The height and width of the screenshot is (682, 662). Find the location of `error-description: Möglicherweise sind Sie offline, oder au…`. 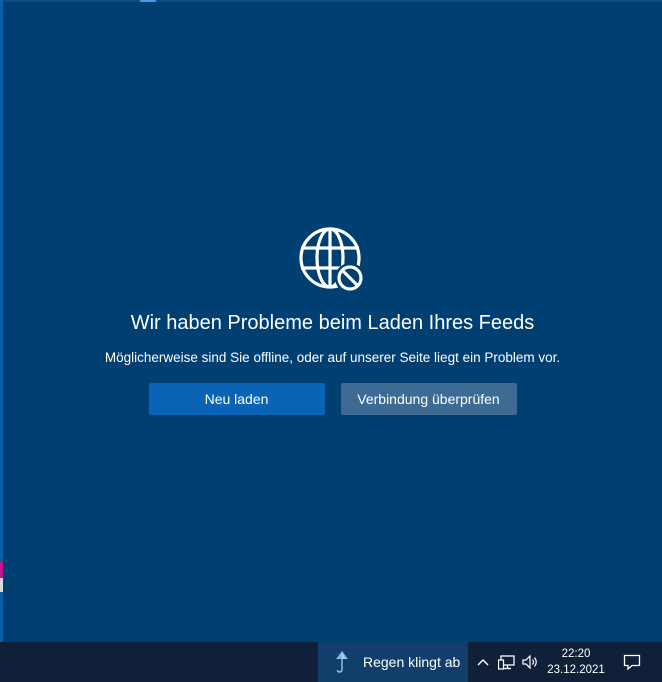

error-description: Möglicherweise sind Sie offline, oder au… is located at coordinates (332, 357).